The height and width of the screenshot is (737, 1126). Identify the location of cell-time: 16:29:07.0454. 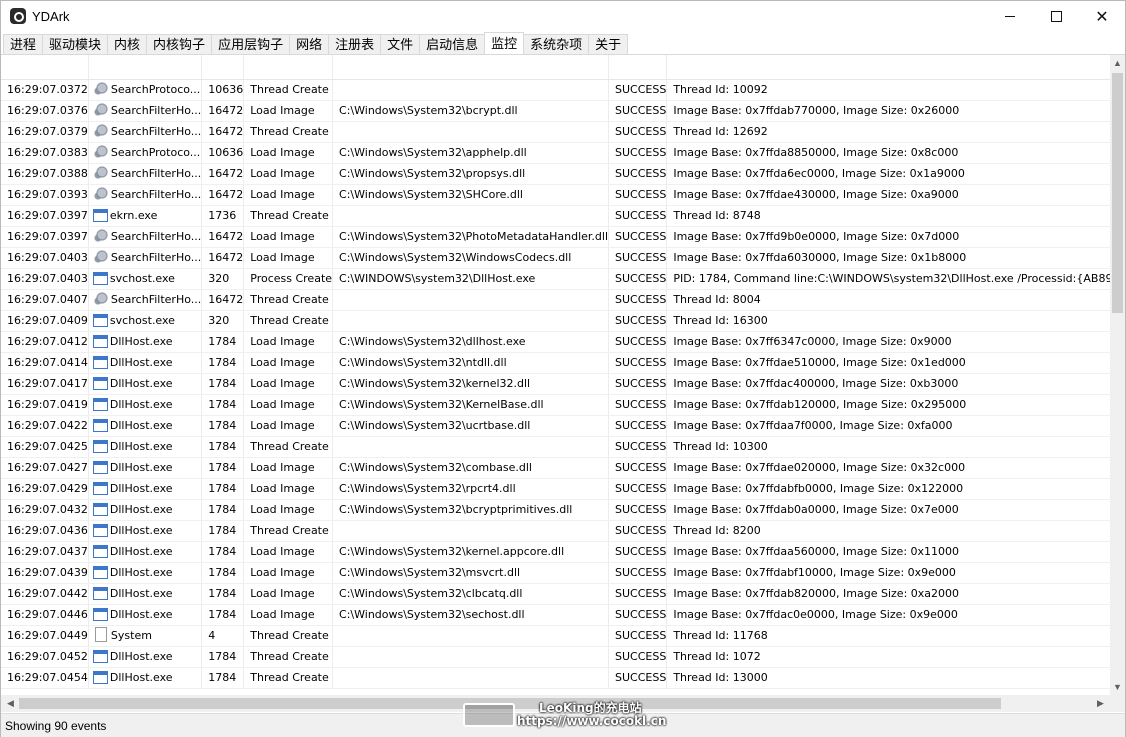
(45, 678).